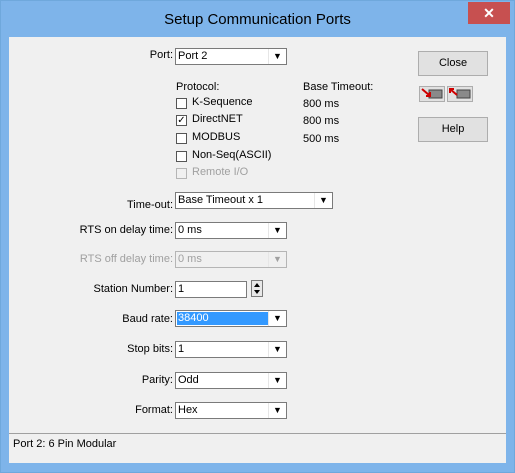 This screenshot has height=473, width=515. Describe the element at coordinates (149, 205) in the screenshot. I see `timeout-label: Time-out:` at that location.